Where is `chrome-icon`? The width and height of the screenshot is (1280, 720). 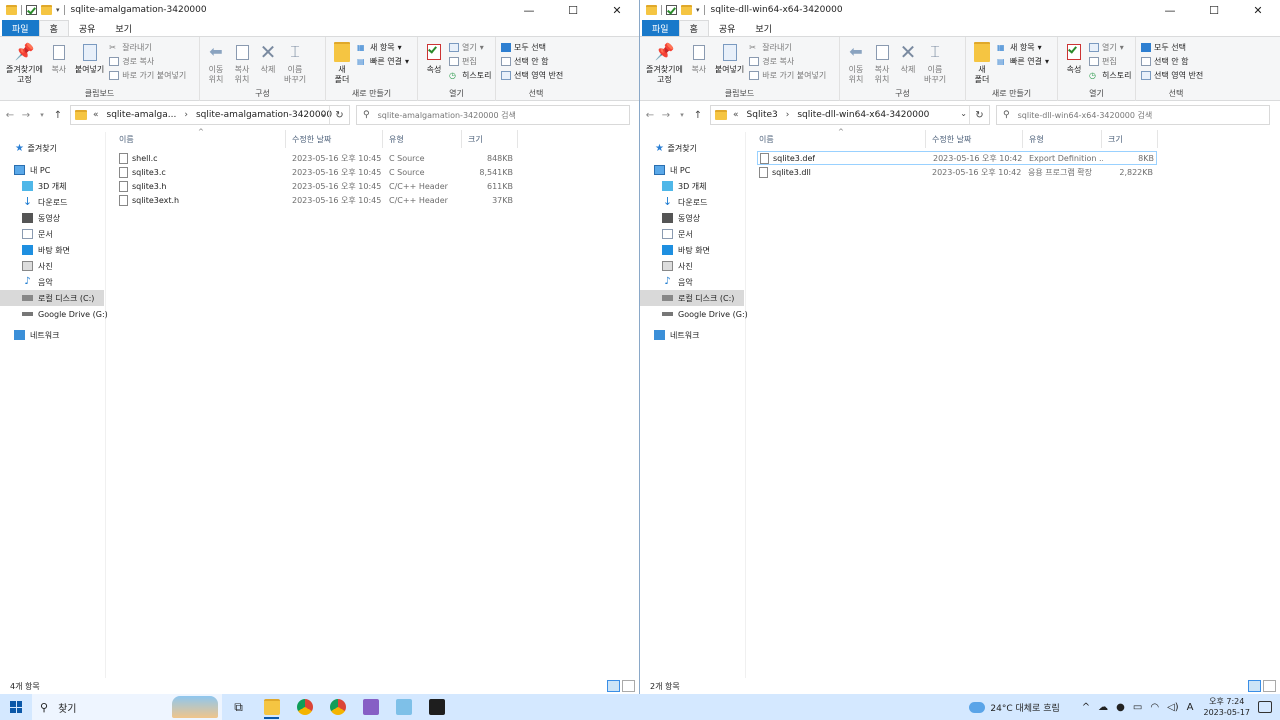 chrome-icon is located at coordinates (304, 707).